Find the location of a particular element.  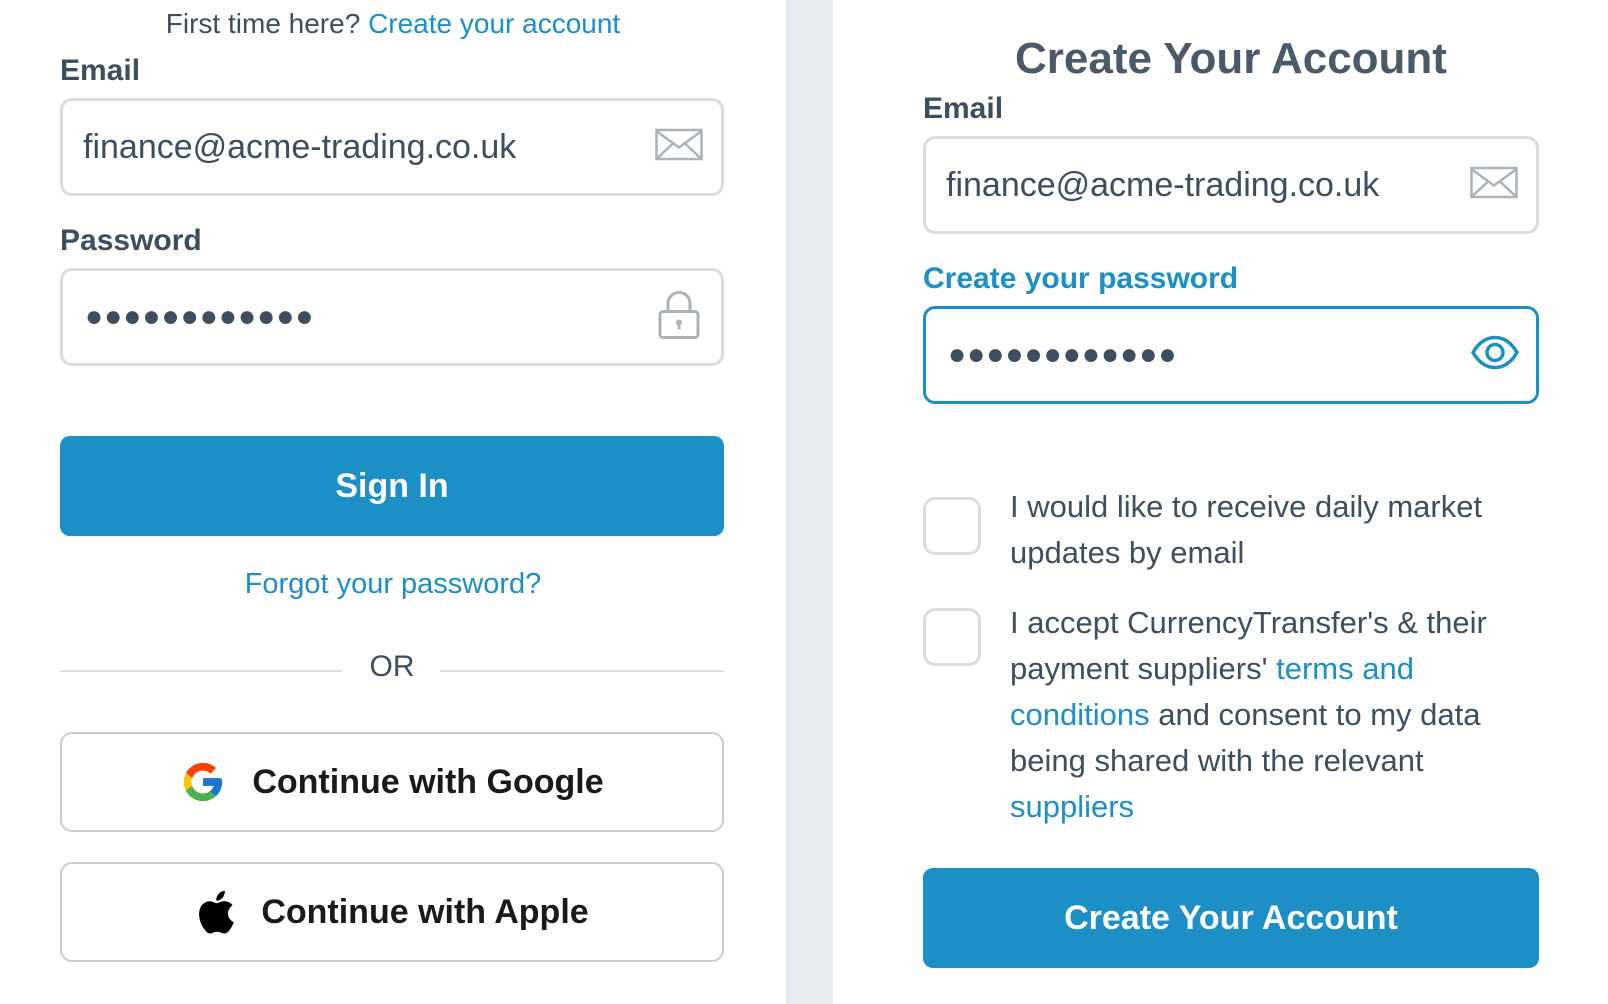

signup-email-input is located at coordinates (1191, 185).